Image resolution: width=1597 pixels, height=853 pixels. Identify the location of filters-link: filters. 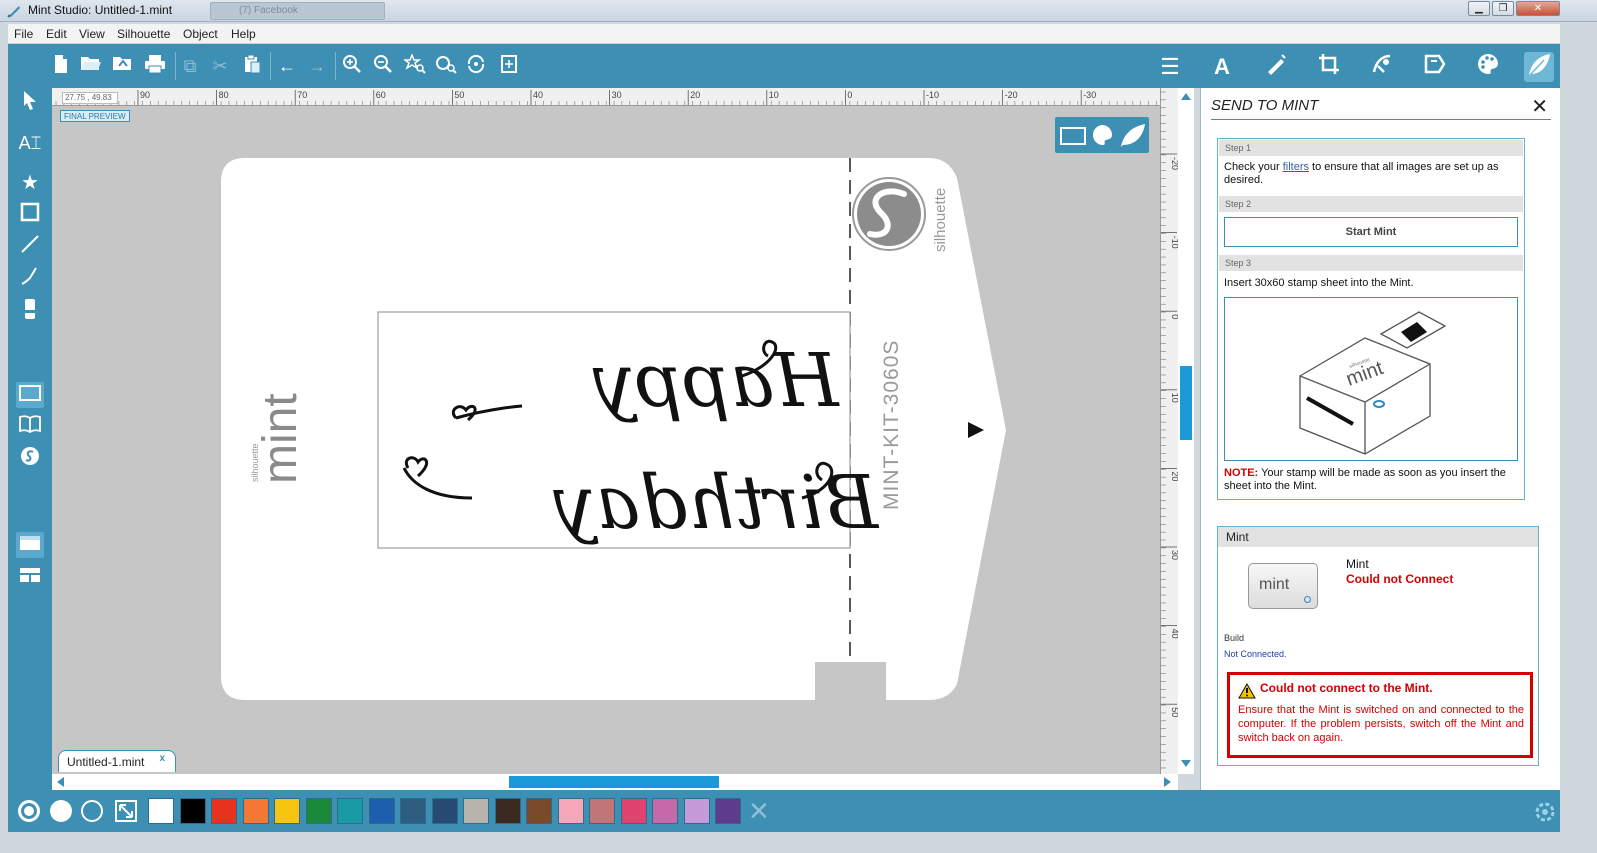
(1296, 167).